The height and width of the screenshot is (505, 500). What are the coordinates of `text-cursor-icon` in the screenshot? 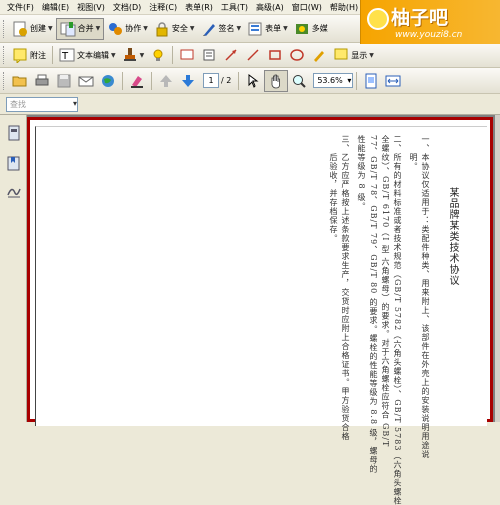 It's located at (253, 81).